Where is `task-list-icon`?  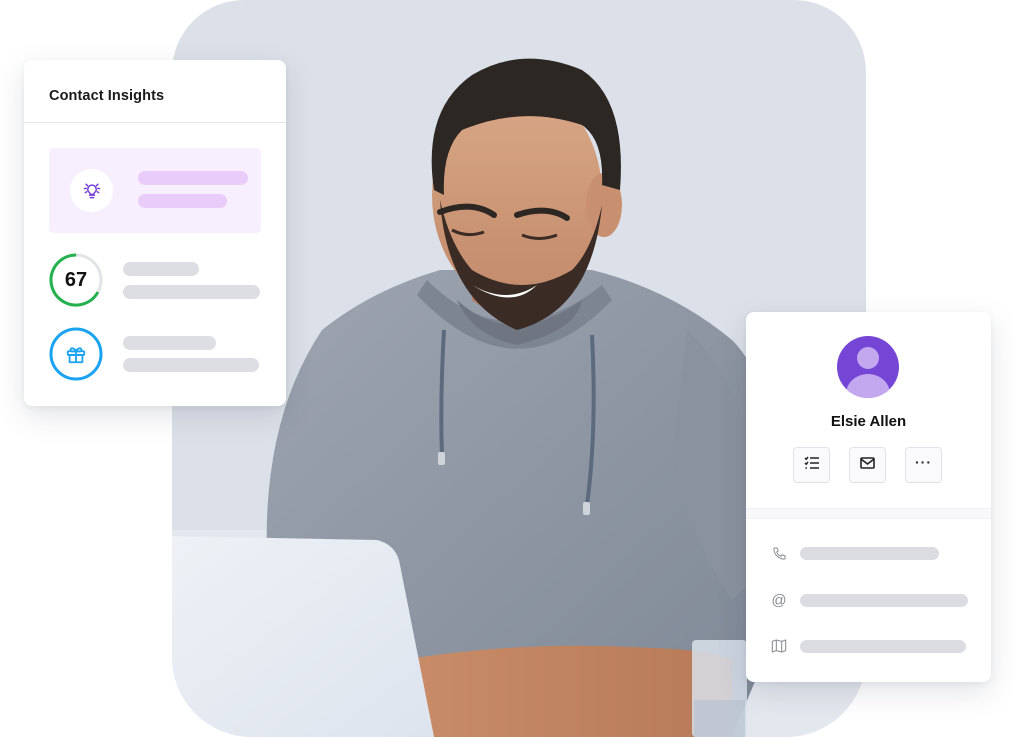
task-list-icon is located at coordinates (811, 465).